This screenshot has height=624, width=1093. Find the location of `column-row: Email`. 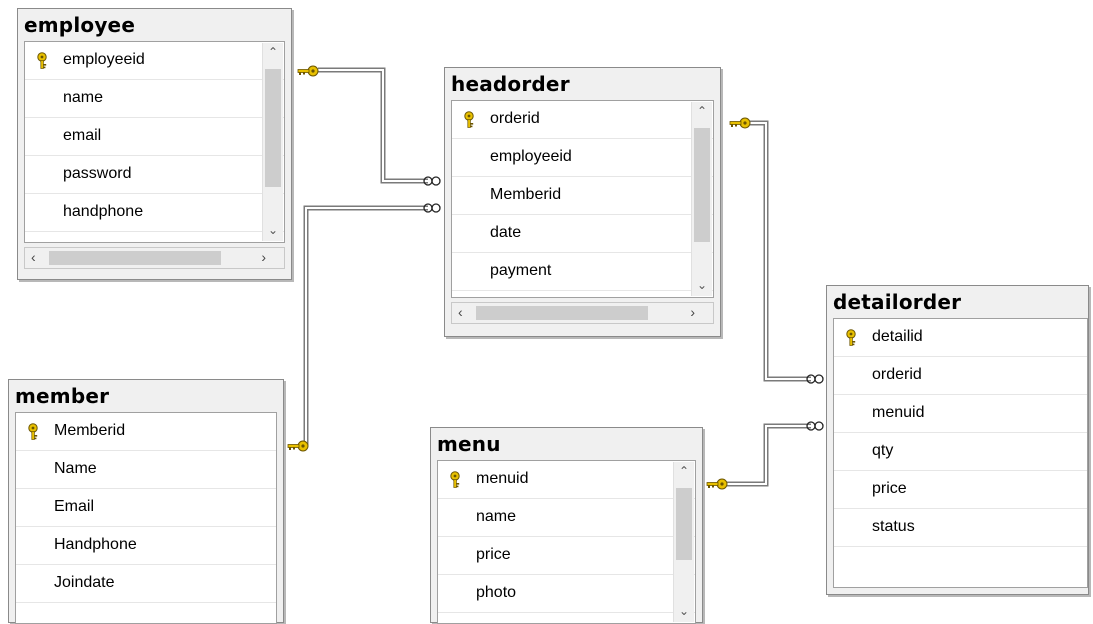

column-row: Email is located at coordinates (146, 508).